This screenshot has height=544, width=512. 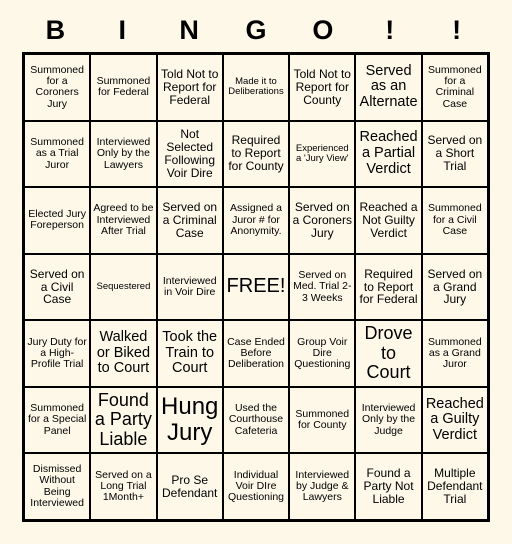 I want to click on bingo-cell-label: Took the Train to Court, so click(x=190, y=353).